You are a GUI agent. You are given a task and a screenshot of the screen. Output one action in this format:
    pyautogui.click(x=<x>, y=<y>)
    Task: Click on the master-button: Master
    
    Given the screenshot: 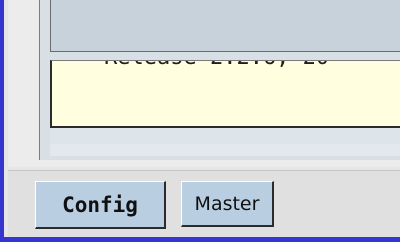 What is the action you would take?
    pyautogui.click(x=227, y=204)
    